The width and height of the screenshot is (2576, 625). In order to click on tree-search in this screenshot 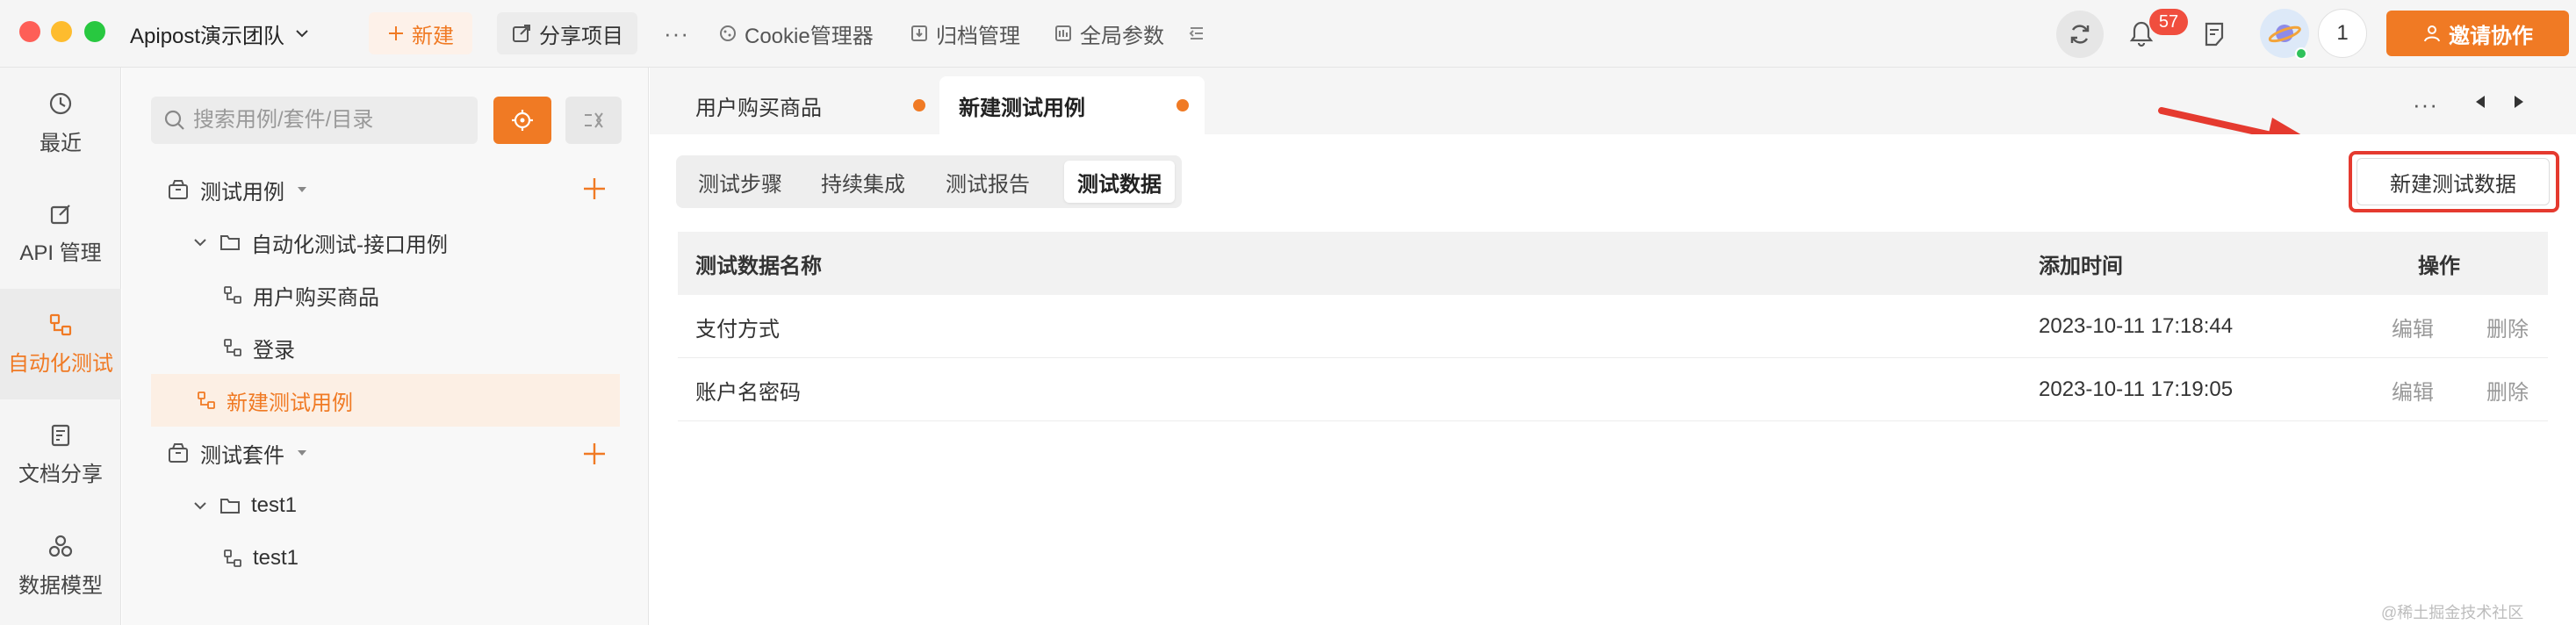, I will do `click(314, 120)`.